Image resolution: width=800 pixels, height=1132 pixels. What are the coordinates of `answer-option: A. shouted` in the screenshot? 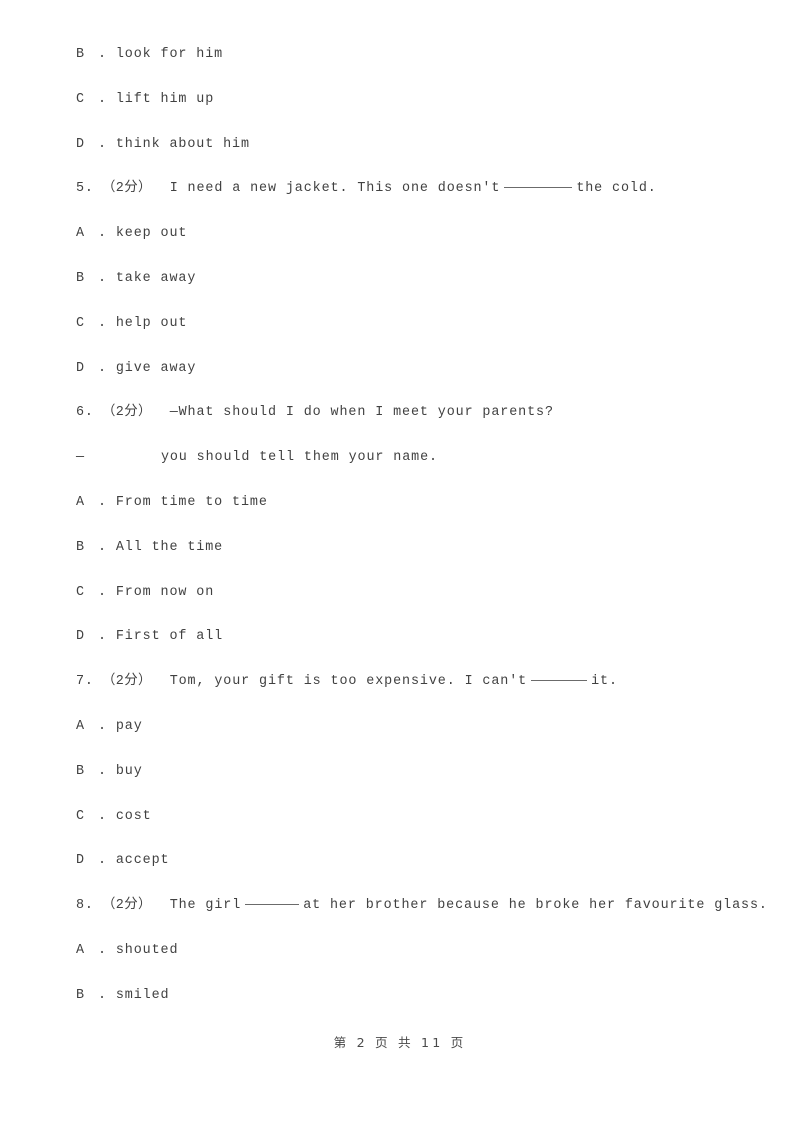 It's located at (406, 962).